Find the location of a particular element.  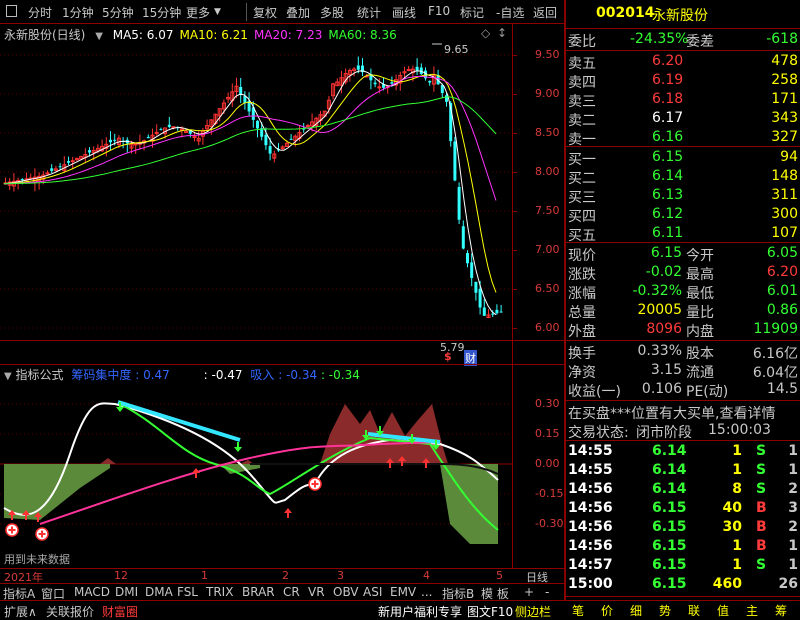

tick-row: 14:56 6.15 1 B 1 is located at coordinates (683, 547).